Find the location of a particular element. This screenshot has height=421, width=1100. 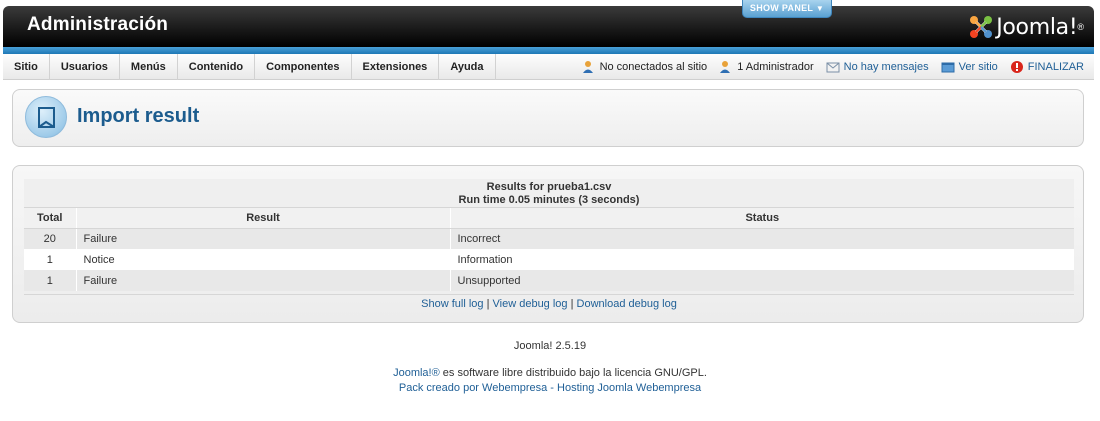

view-site-link: Ver sitio is located at coordinates (969, 67).